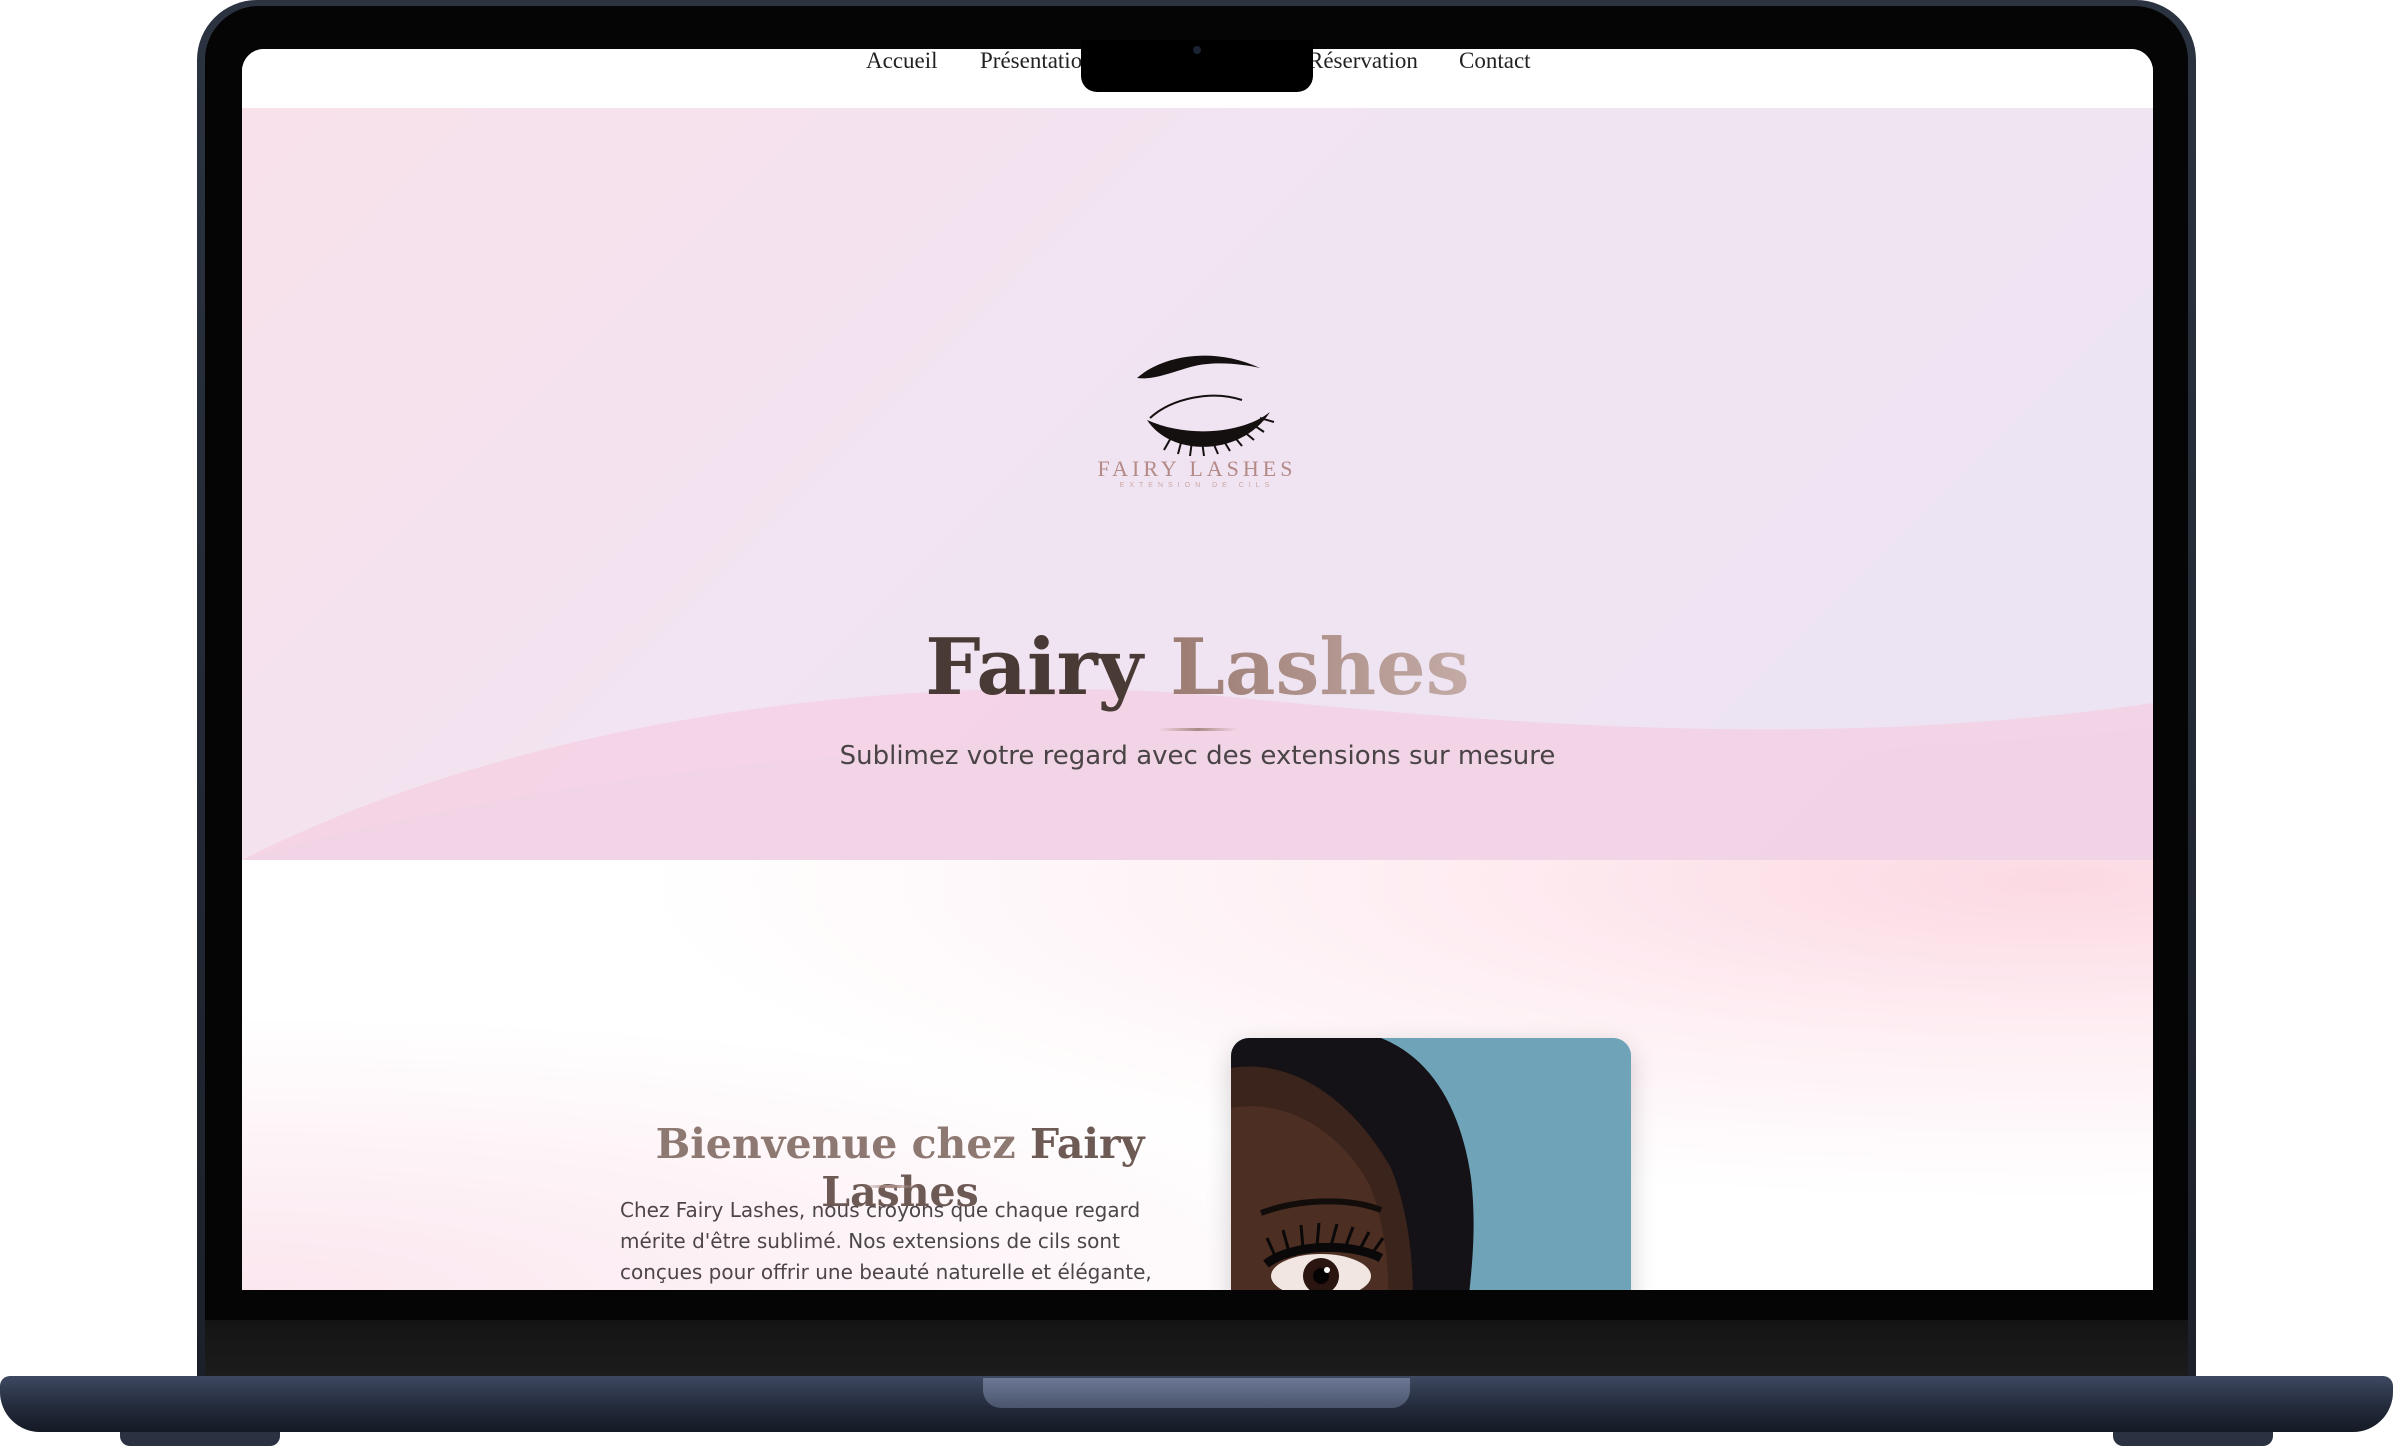  Describe the element at coordinates (1495, 61) in the screenshot. I see `nav-item-contact: Contact` at that location.